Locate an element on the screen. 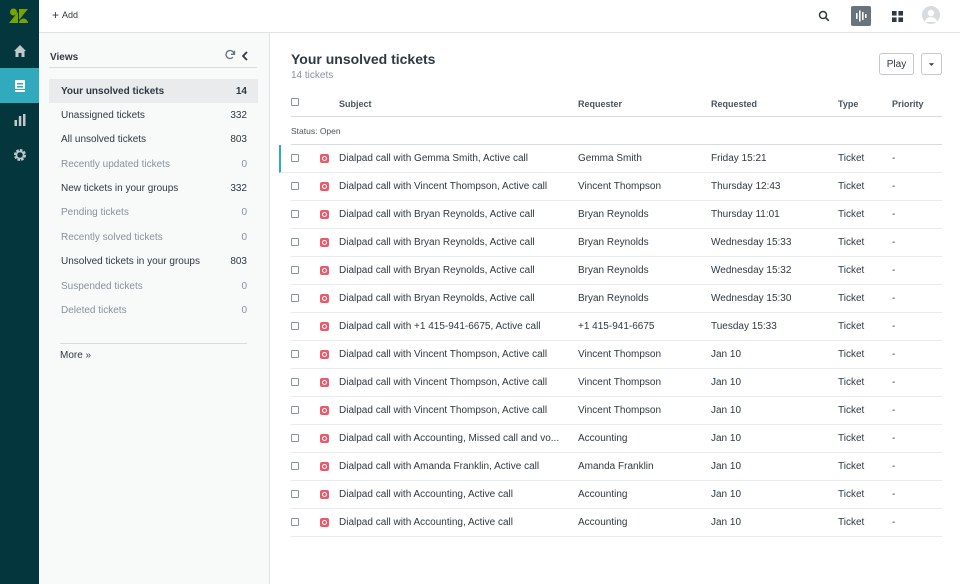  avatar is located at coordinates (931, 15).